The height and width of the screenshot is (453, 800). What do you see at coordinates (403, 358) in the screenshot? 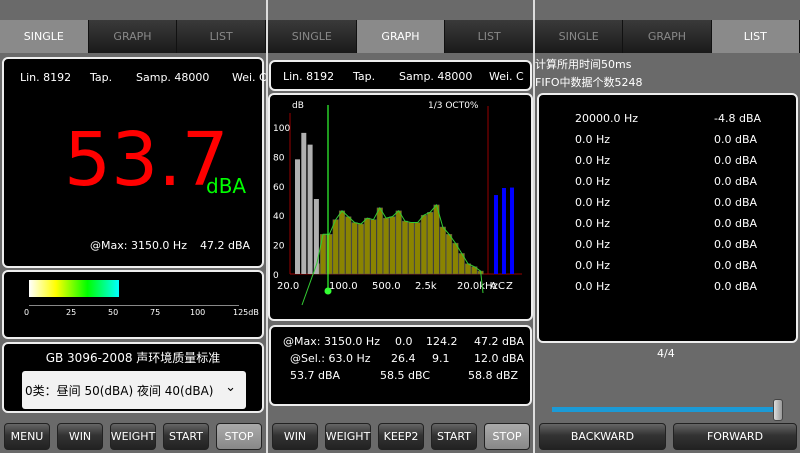
I see `stat-value: 26.4` at bounding box center [403, 358].